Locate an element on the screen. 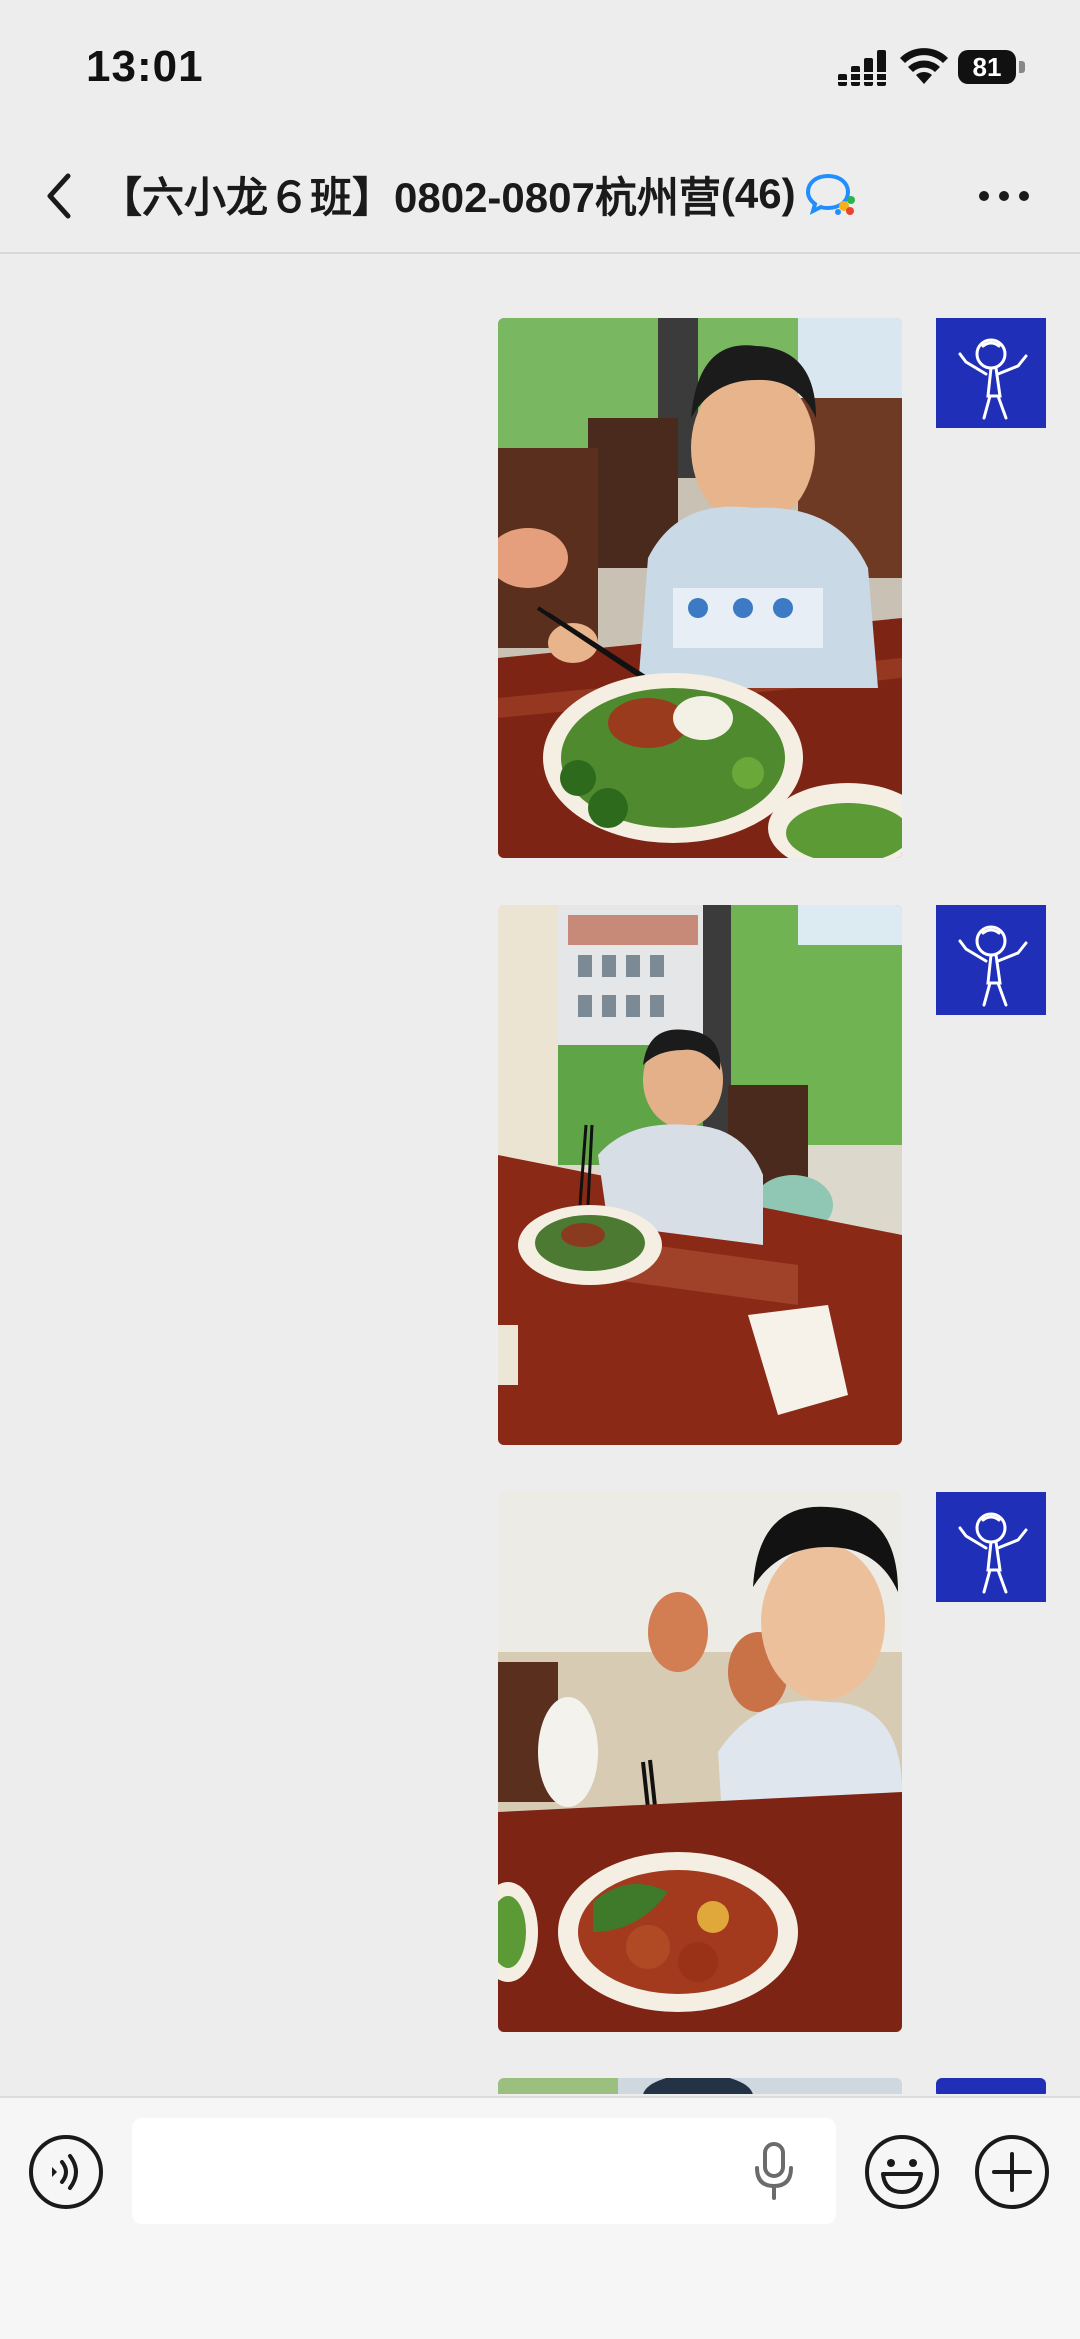  microphone-icon is located at coordinates (774, 2172).